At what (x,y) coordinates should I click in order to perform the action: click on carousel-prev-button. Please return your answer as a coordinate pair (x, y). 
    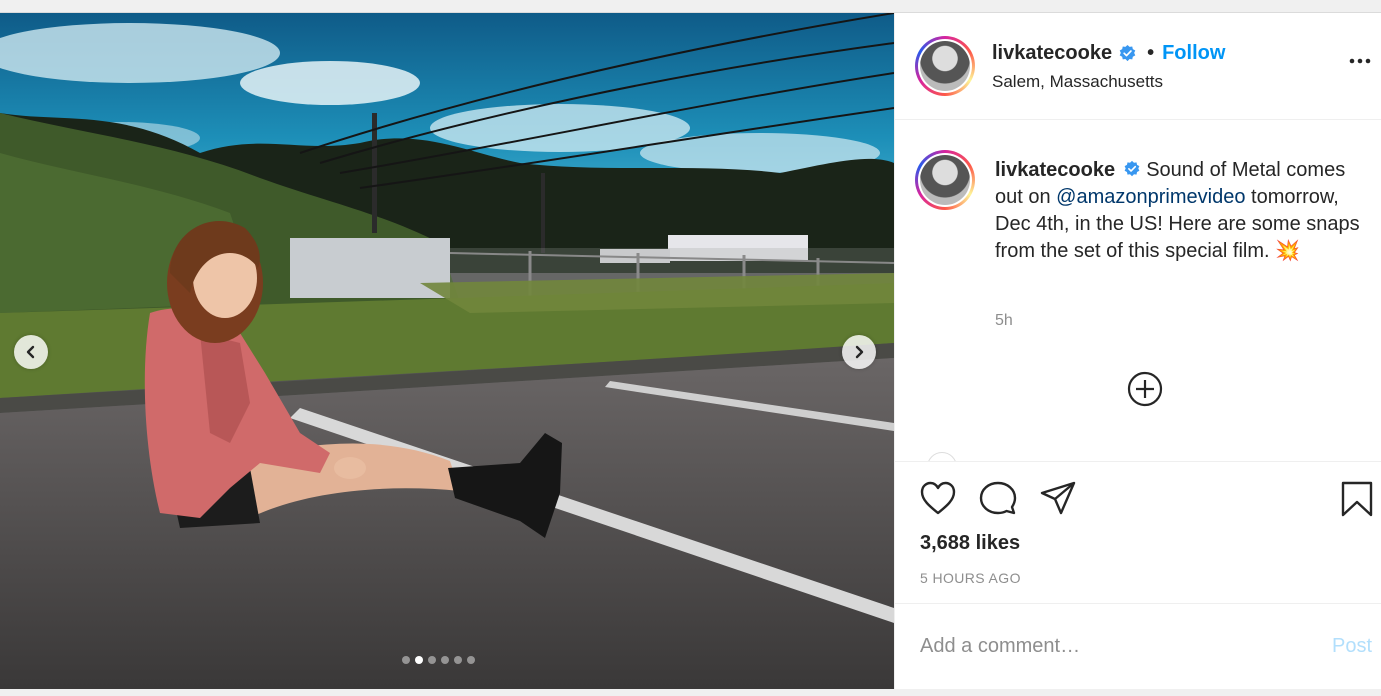
    Looking at the image, I should click on (31, 352).